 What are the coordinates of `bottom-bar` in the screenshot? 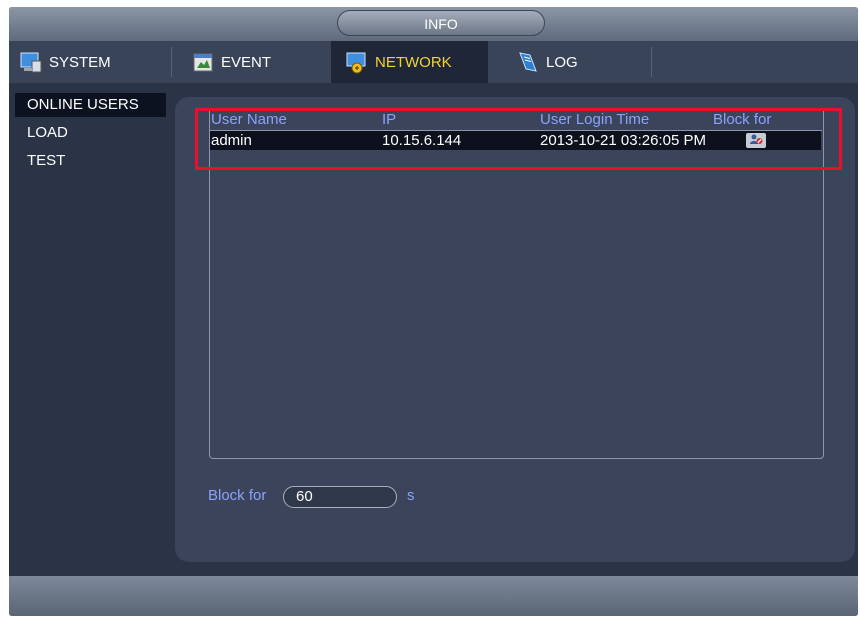 It's located at (433, 596).